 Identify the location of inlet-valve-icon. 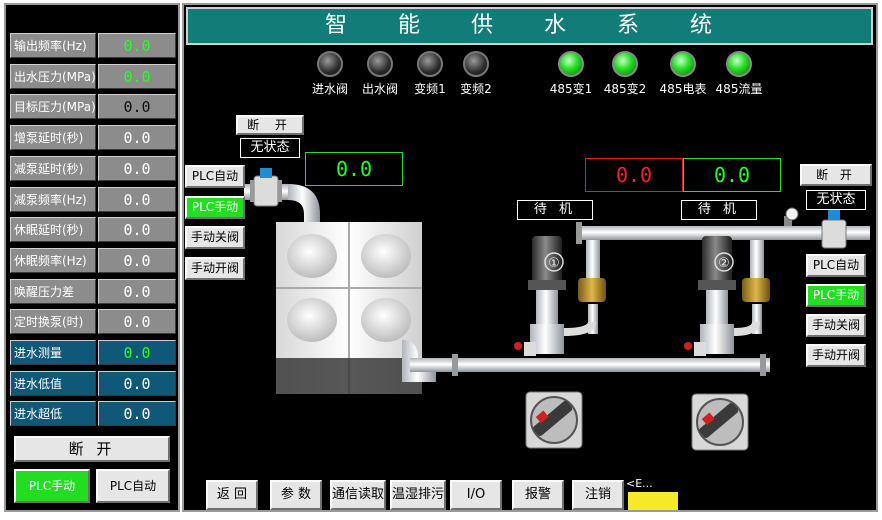
(266, 187).